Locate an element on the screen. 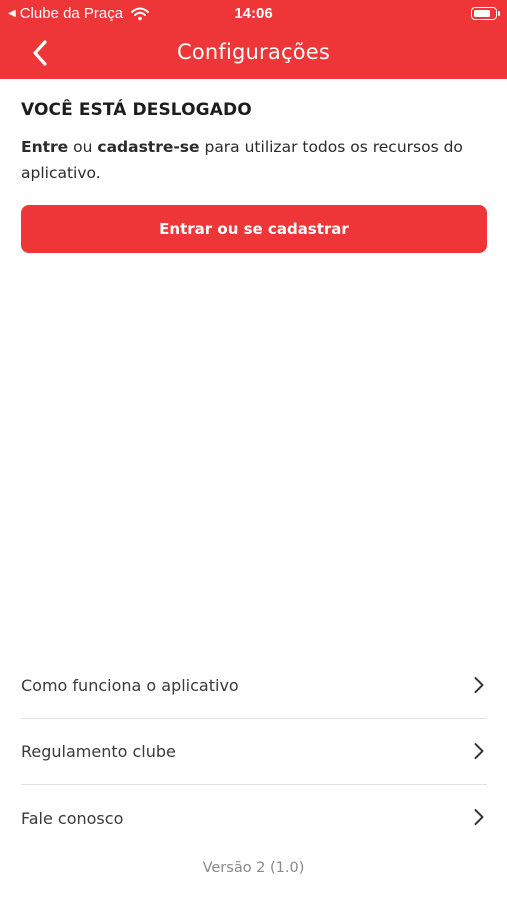 The width and height of the screenshot is (507, 900). desc-login-word: Entre is located at coordinates (45, 147).